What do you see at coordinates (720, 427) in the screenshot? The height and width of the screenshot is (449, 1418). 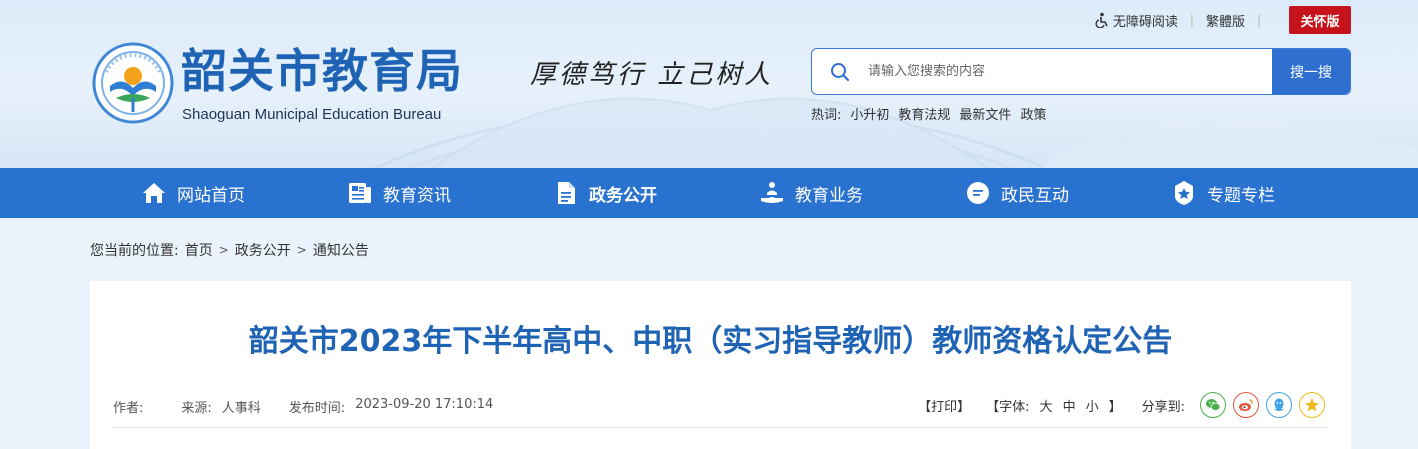 I see `meta-divider` at bounding box center [720, 427].